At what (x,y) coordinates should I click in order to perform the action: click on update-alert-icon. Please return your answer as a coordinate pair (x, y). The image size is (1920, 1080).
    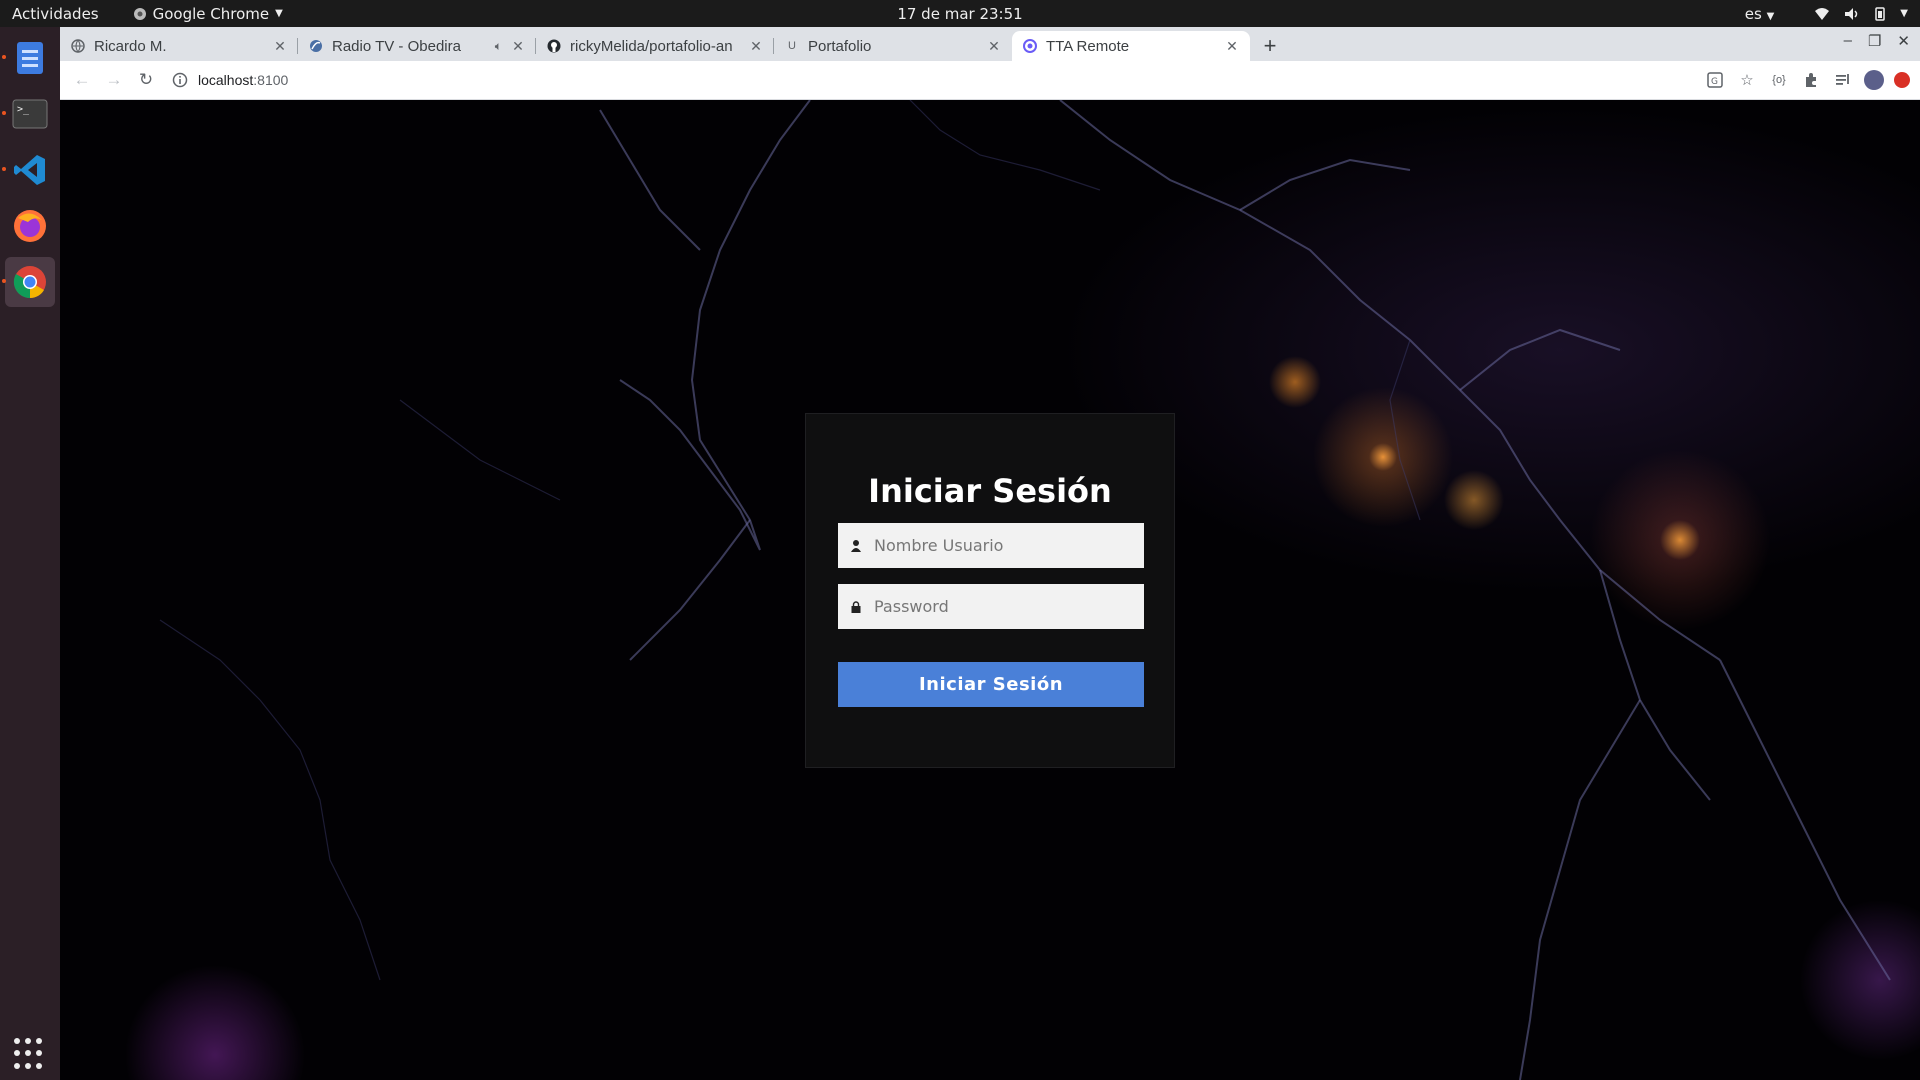
    Looking at the image, I should click on (1902, 80).